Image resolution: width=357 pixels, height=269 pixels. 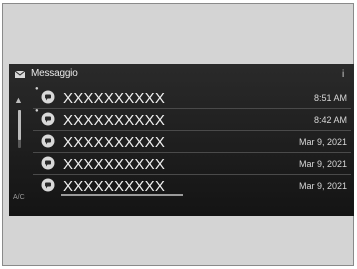 What do you see at coordinates (54, 73) in the screenshot?
I see `page-title: Messaggio` at bounding box center [54, 73].